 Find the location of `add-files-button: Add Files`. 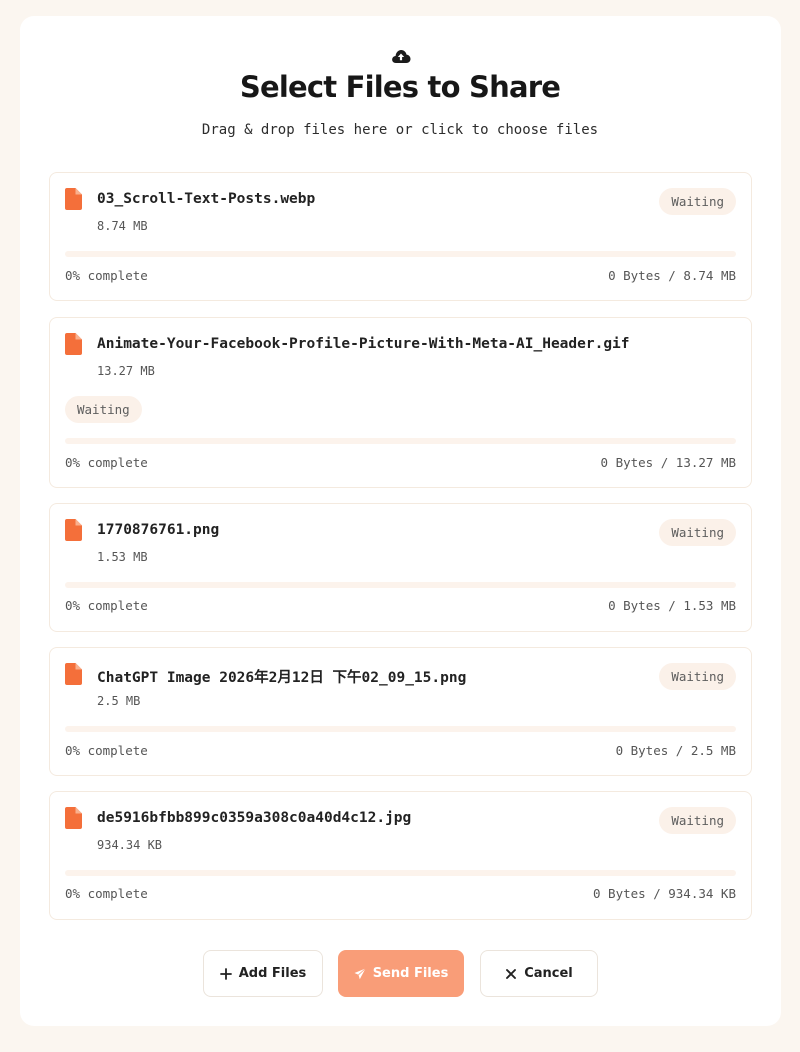

add-files-button: Add Files is located at coordinates (263, 973).